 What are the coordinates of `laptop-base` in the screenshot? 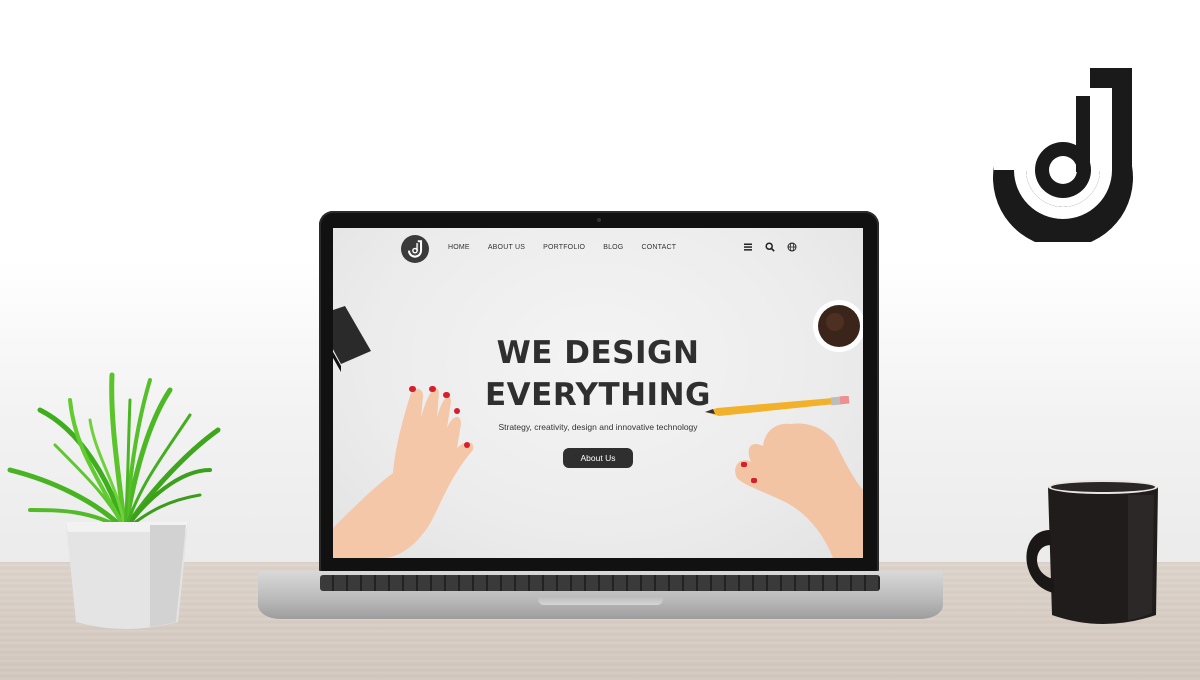 It's located at (600, 595).